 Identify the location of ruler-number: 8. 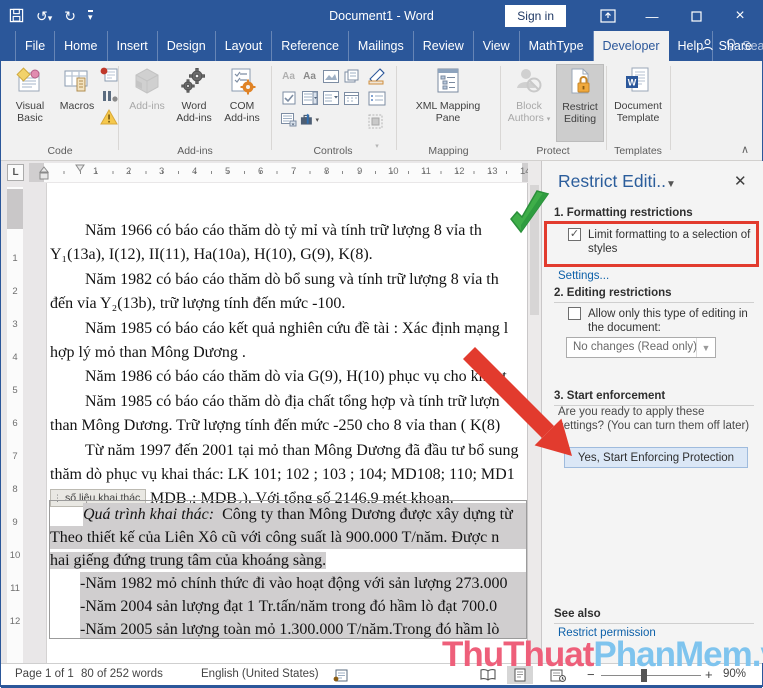
(327, 171).